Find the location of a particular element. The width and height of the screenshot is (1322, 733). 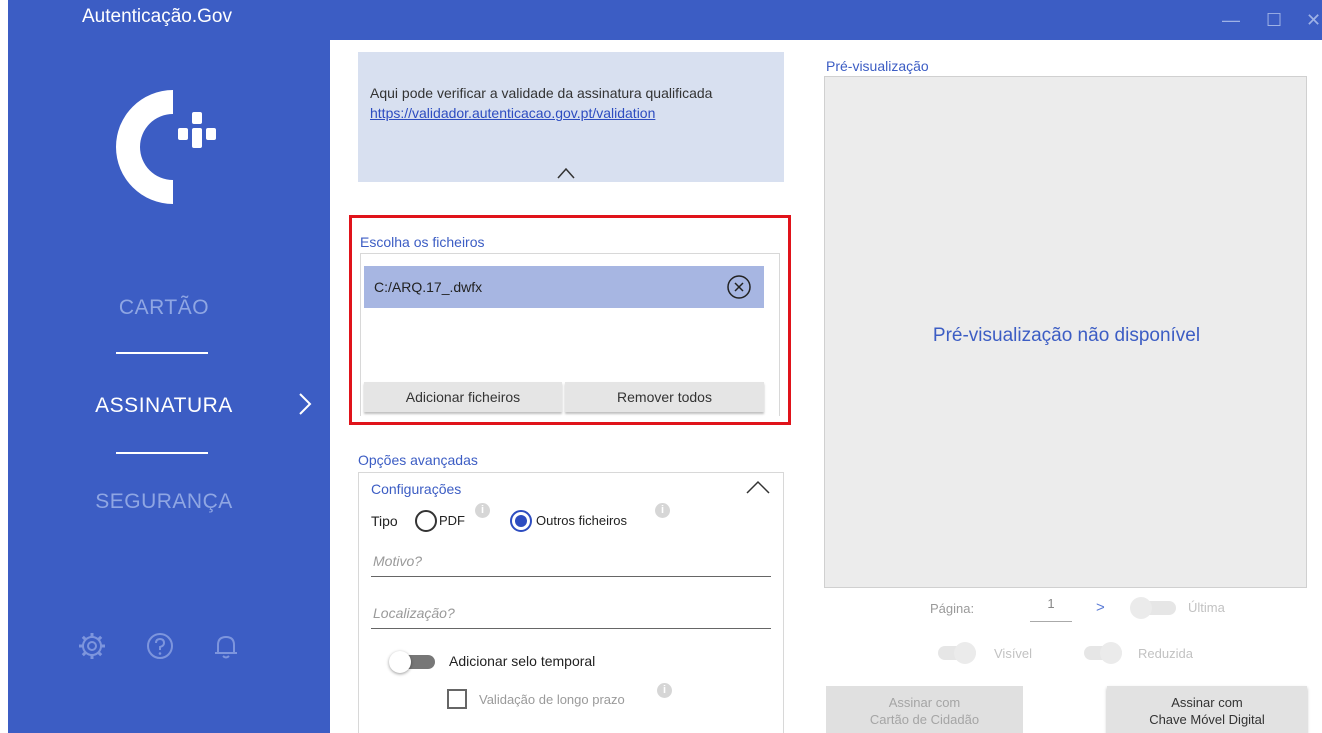

type-label: Tipo is located at coordinates (384, 521).